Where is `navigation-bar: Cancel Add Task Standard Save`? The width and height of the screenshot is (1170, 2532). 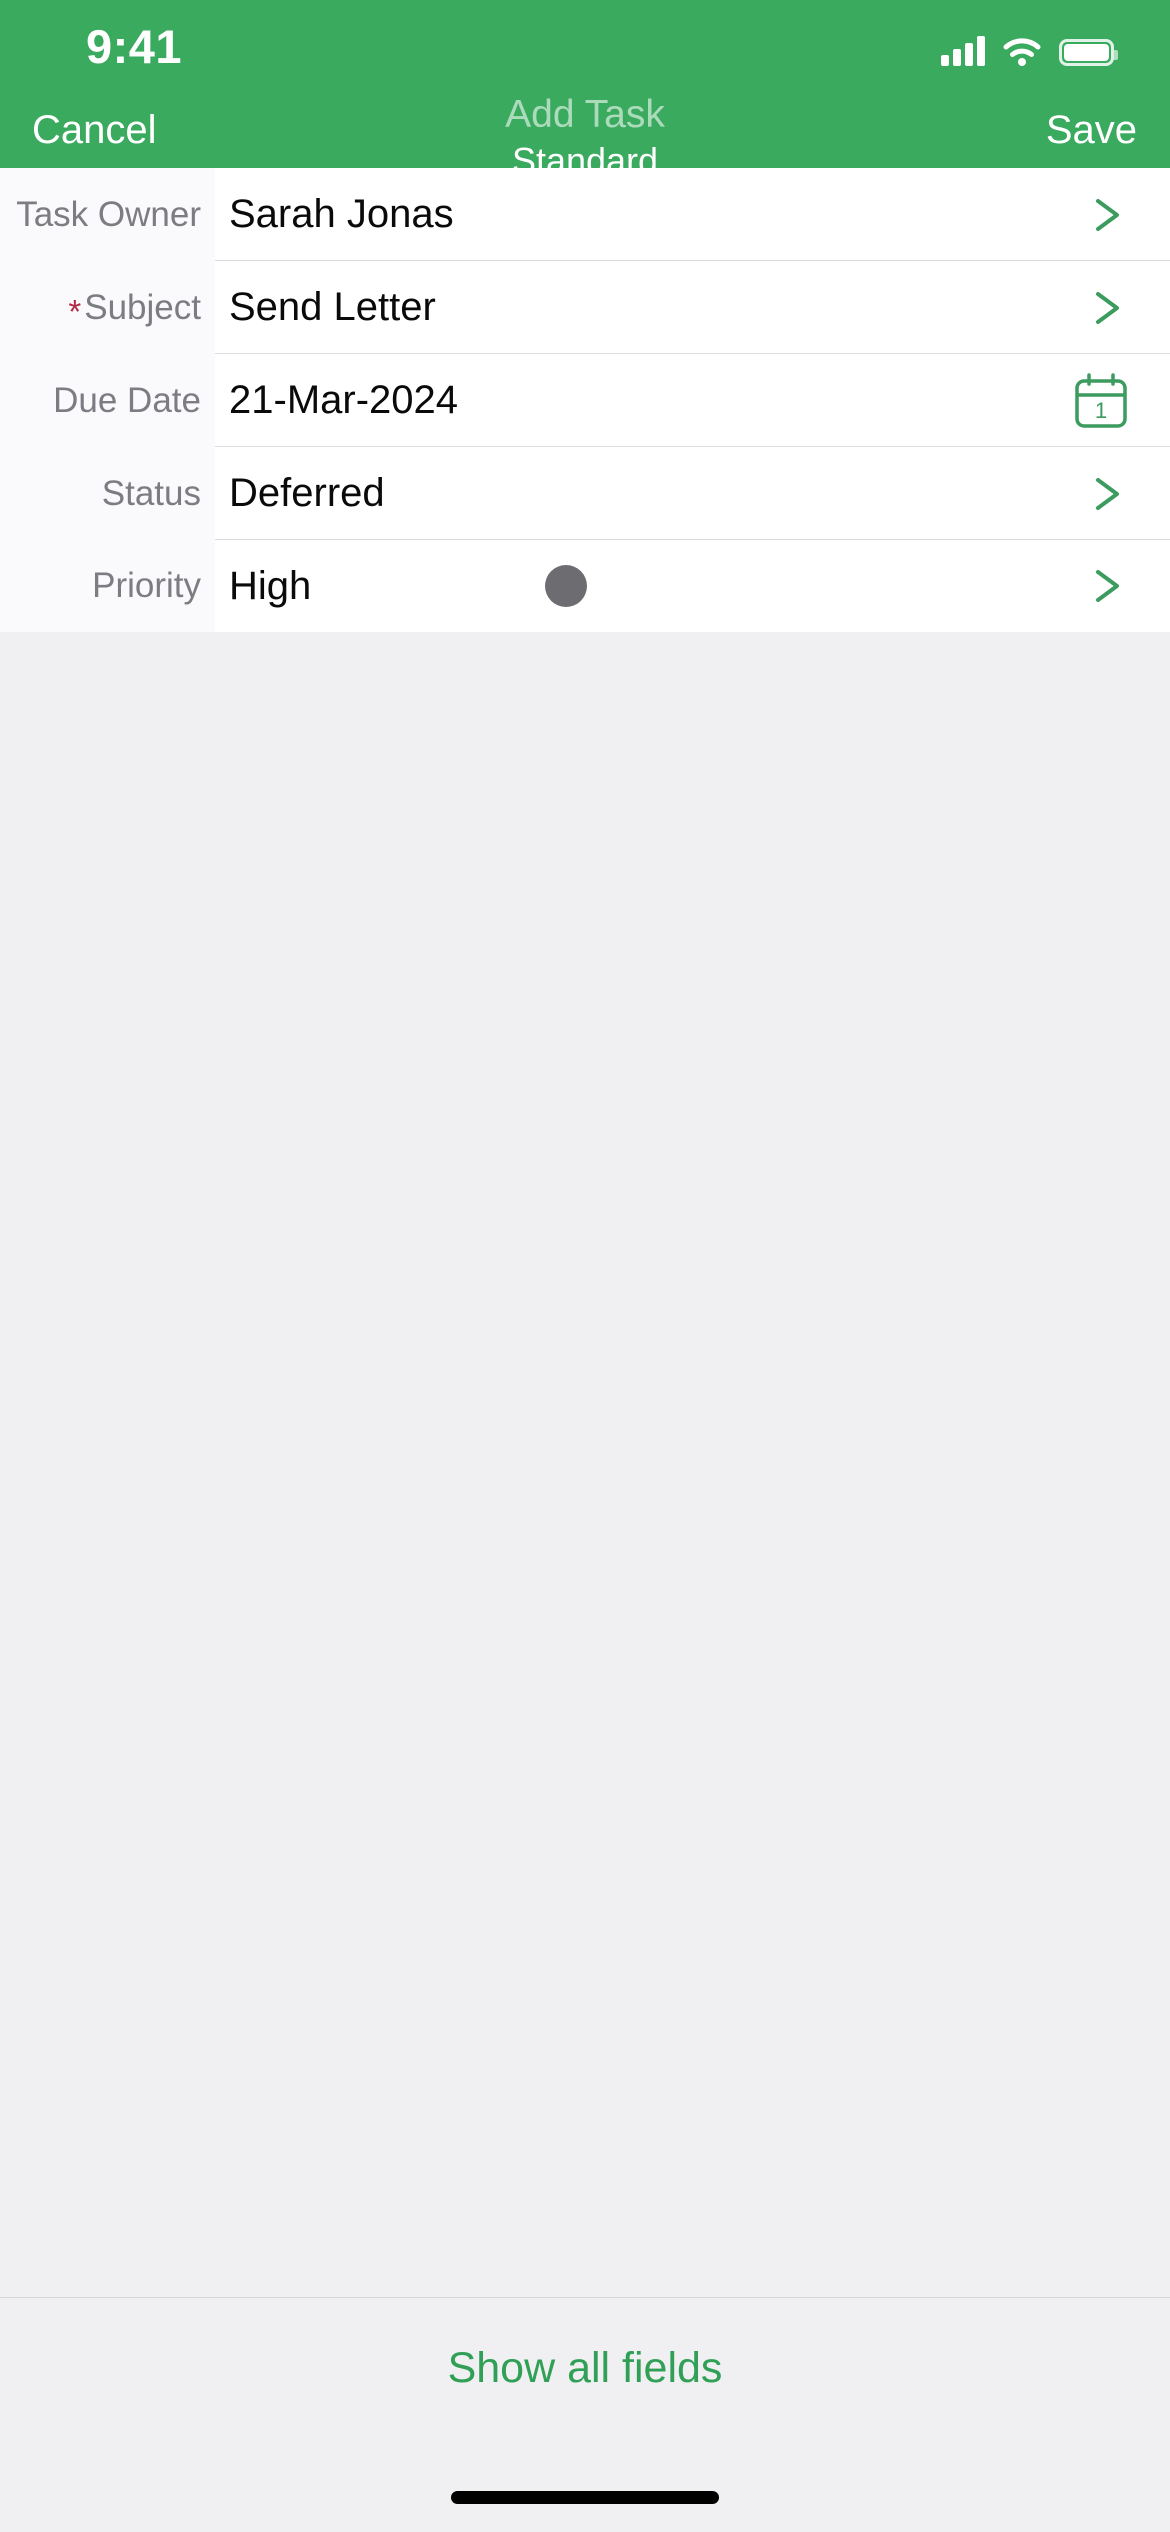
navigation-bar: Cancel Add Task Standard Save is located at coordinates (585, 136).